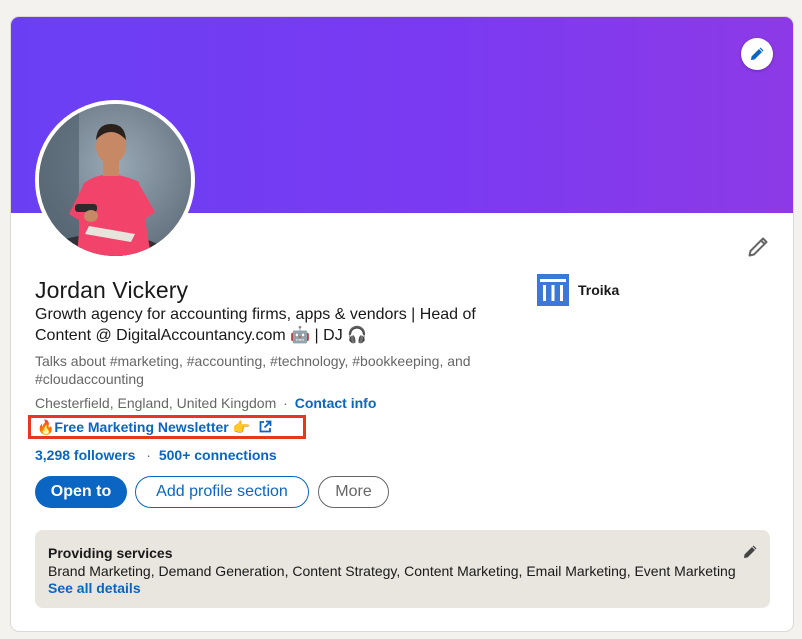 This screenshot has width=802, height=639. I want to click on troika-logo-icon, so click(553, 290).